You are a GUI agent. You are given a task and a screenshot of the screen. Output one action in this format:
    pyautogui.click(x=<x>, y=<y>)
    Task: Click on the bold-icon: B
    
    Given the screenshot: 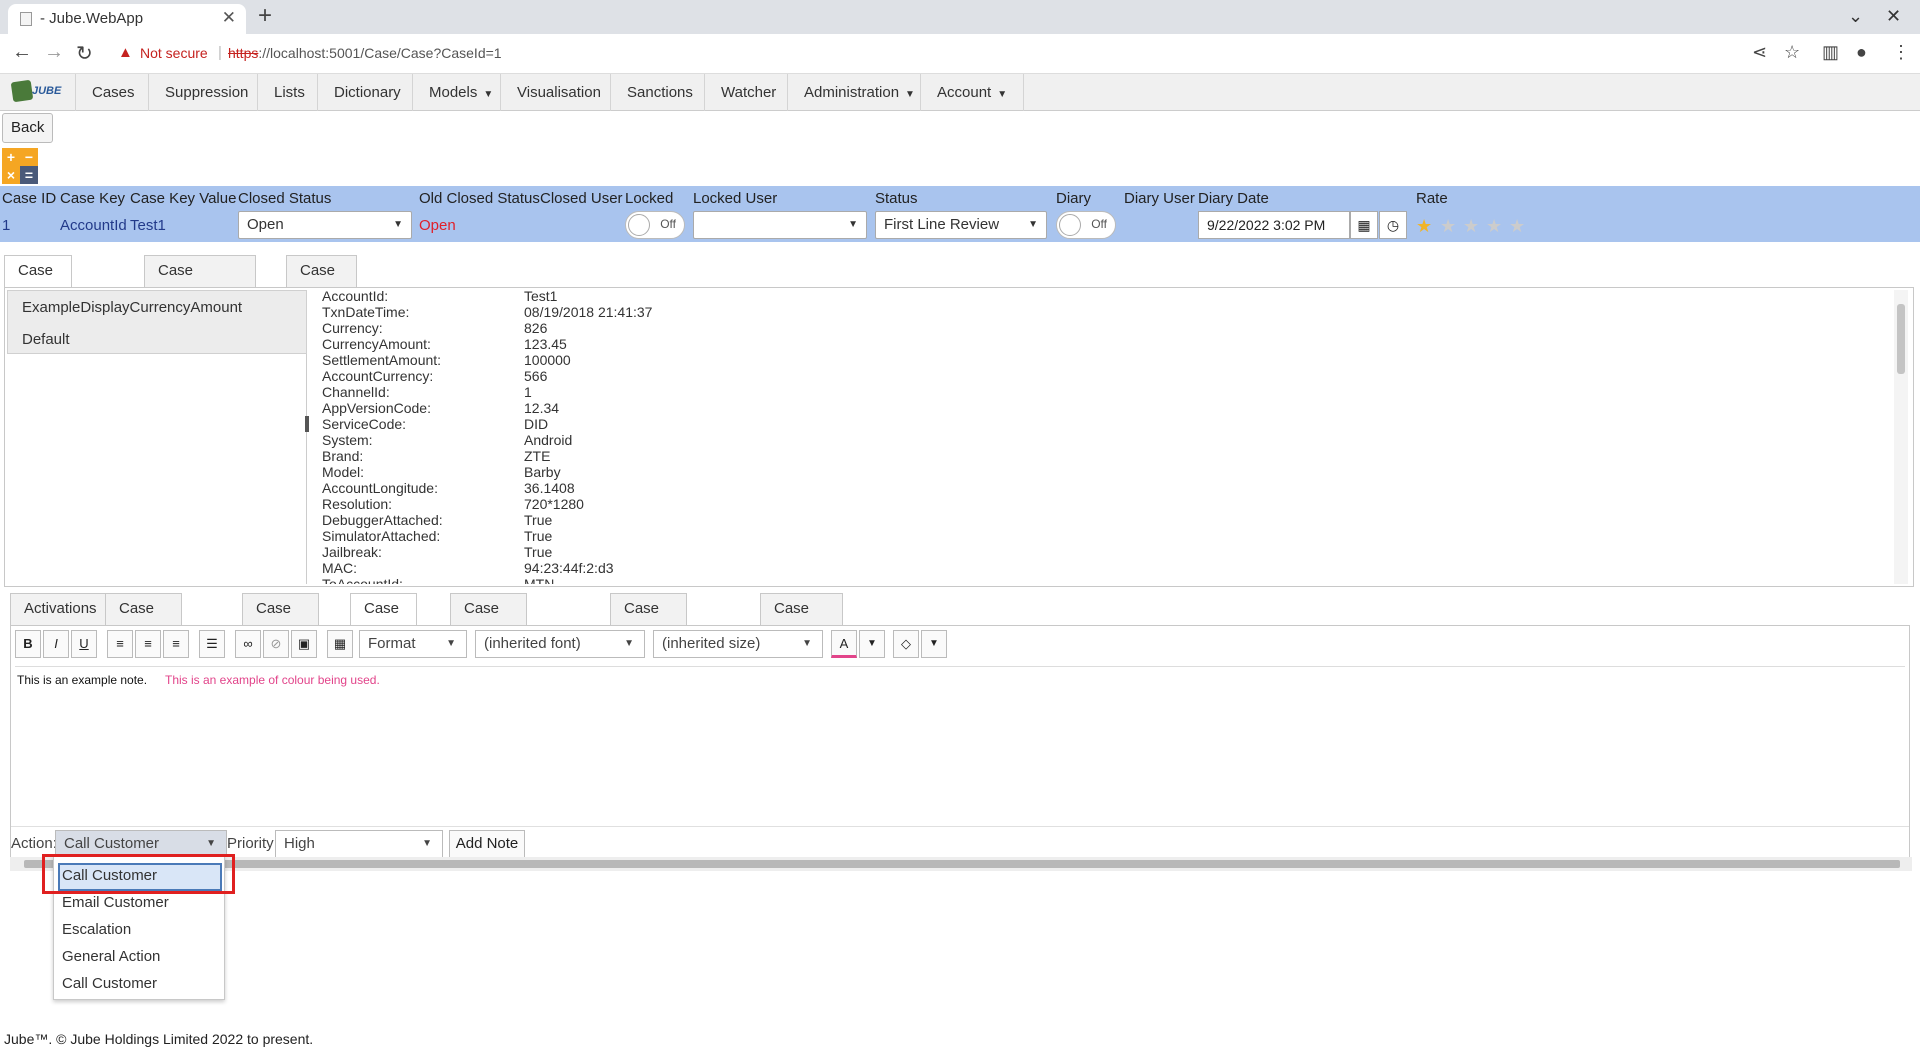 What is the action you would take?
    pyautogui.click(x=28, y=644)
    